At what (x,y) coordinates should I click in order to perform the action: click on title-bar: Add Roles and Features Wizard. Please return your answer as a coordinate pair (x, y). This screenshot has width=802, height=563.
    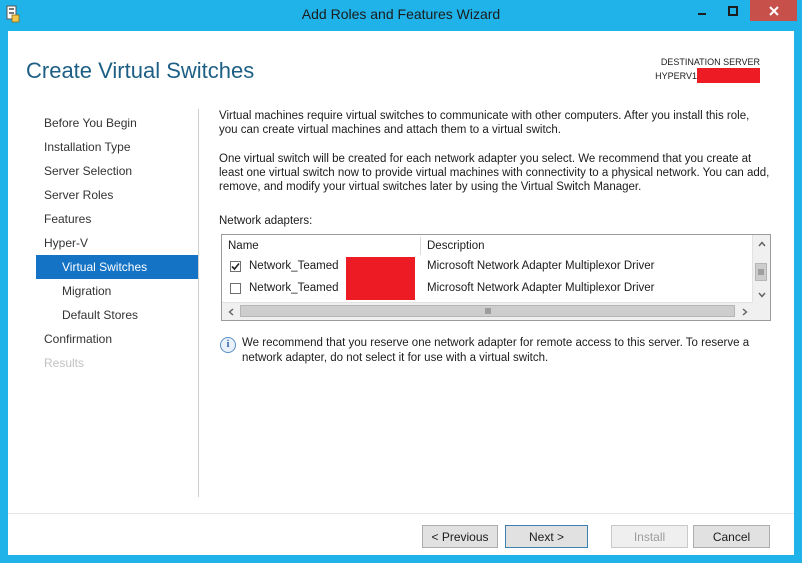
    Looking at the image, I should click on (401, 15).